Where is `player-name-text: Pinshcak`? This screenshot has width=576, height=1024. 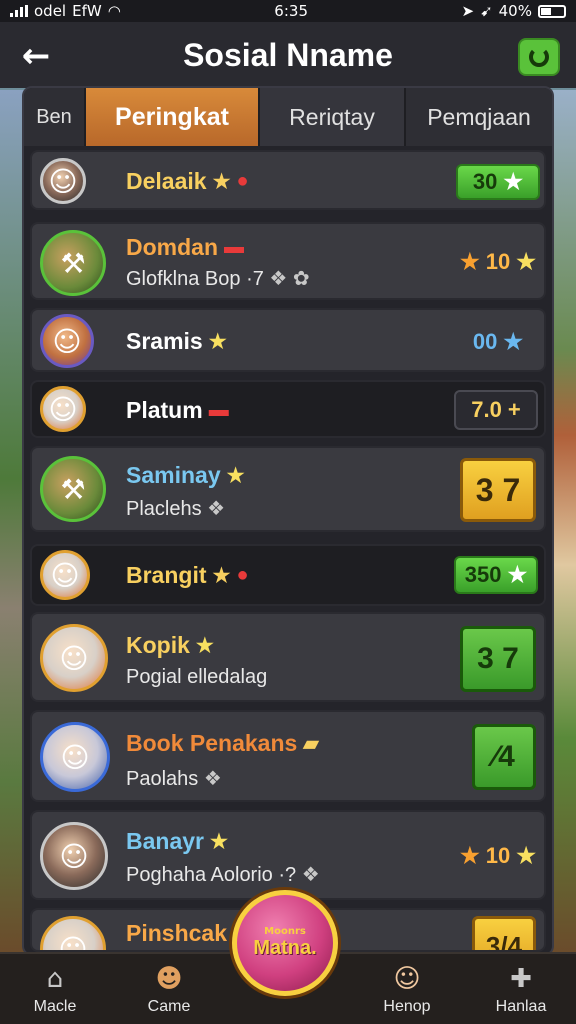 player-name-text: Pinshcak is located at coordinates (176, 933).